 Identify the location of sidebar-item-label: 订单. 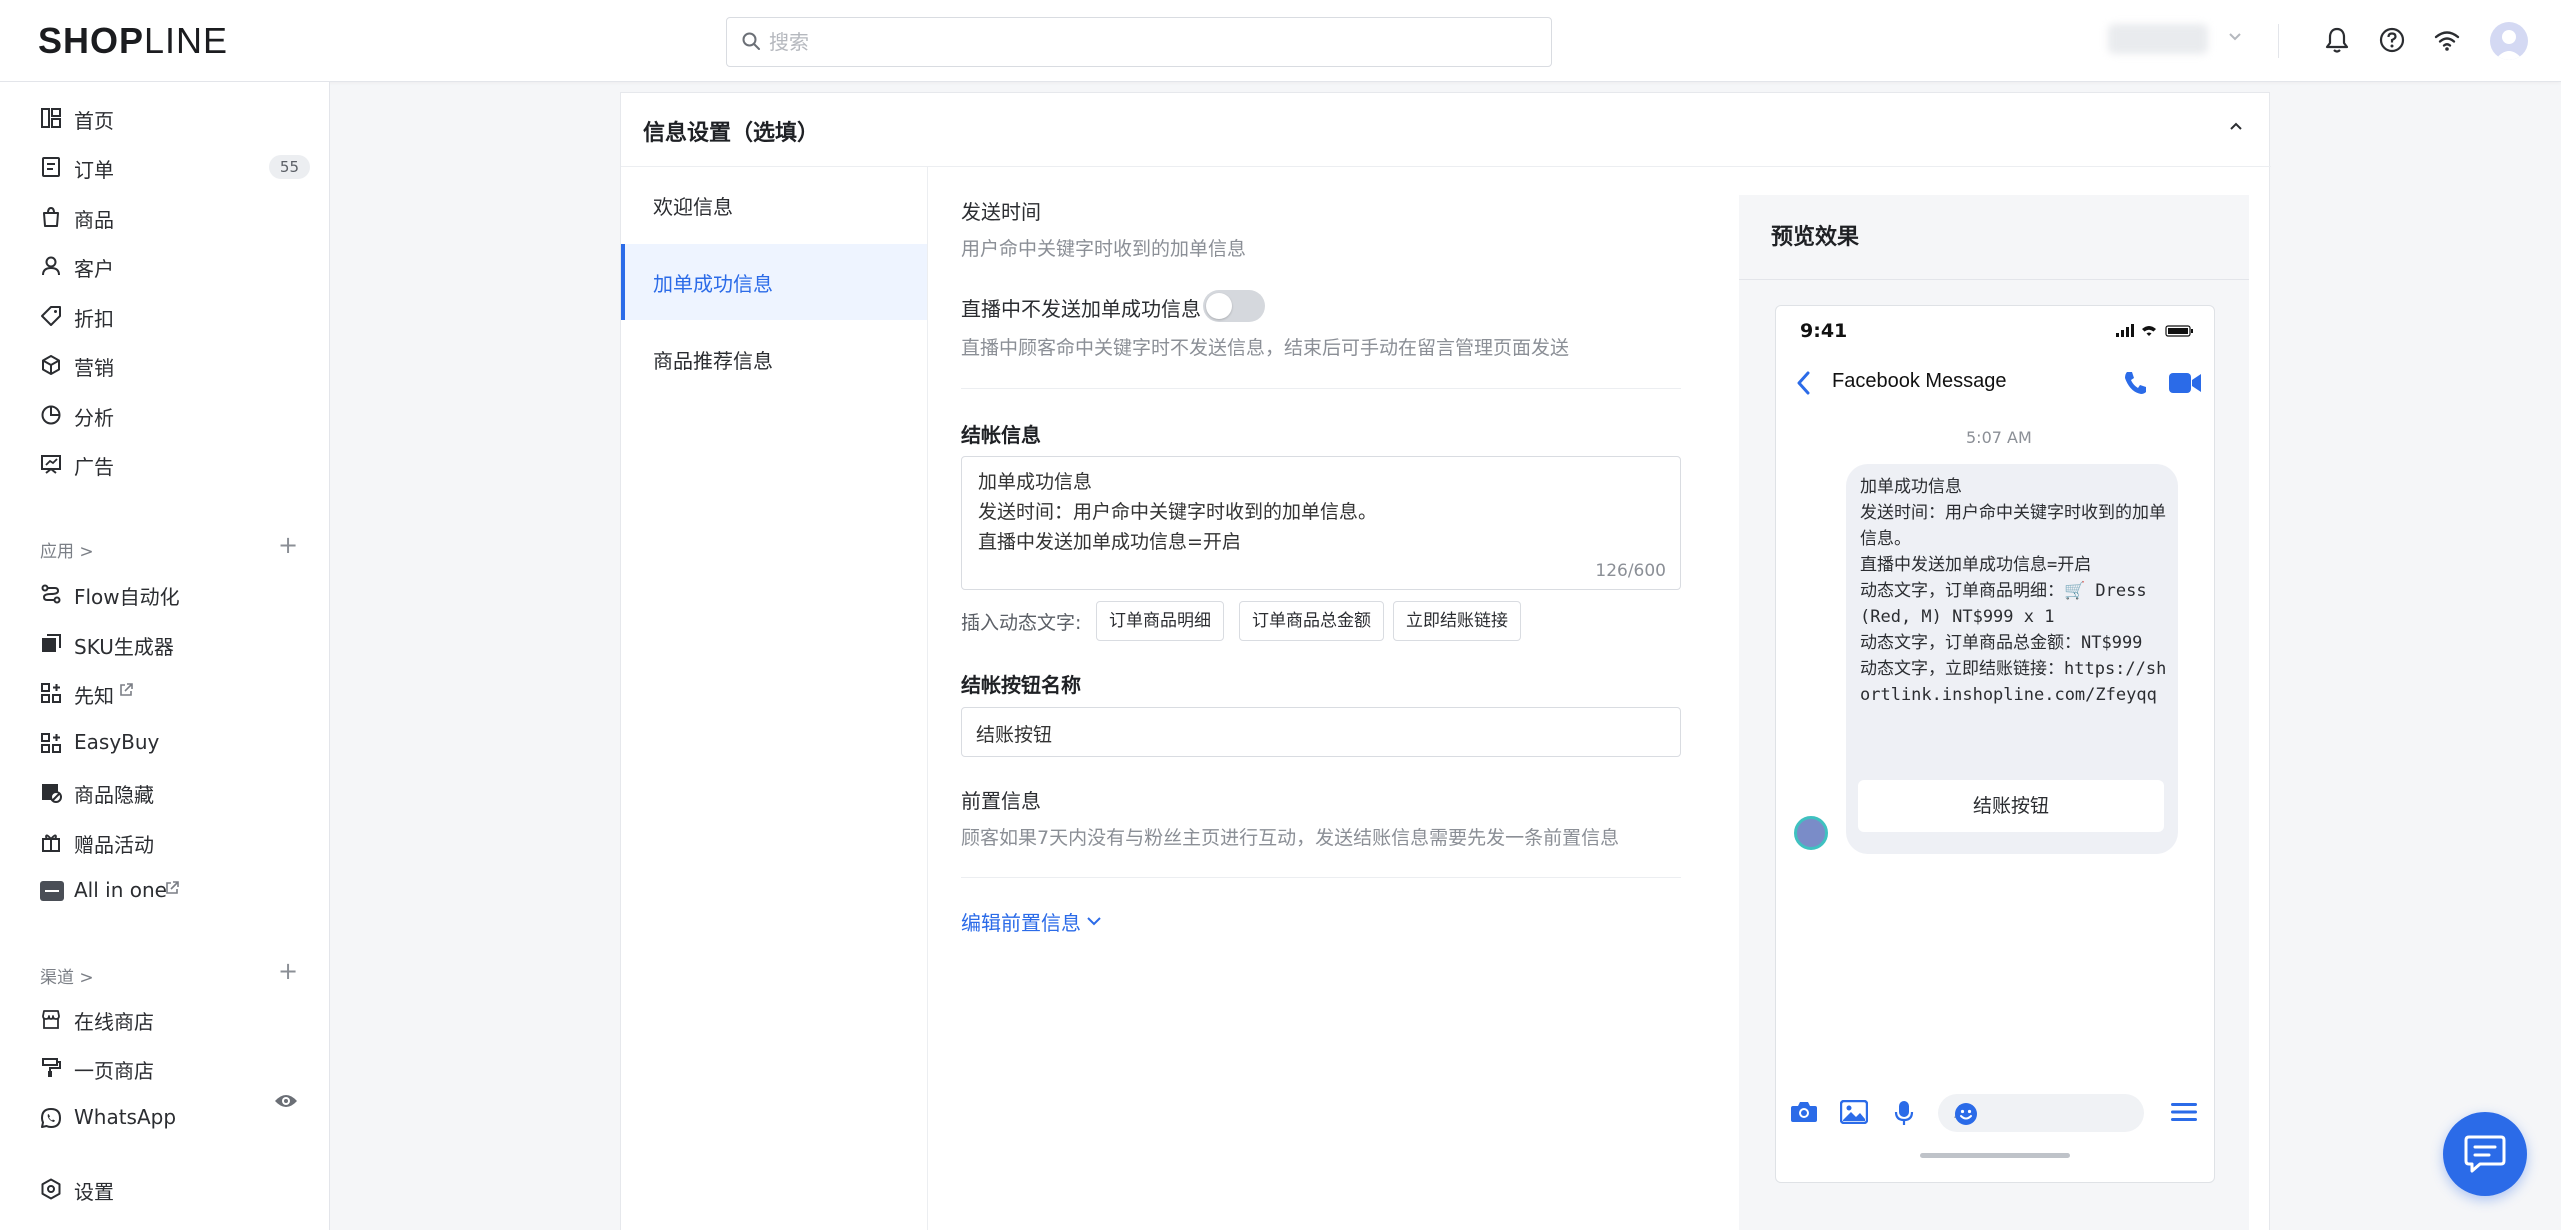
(94, 170).